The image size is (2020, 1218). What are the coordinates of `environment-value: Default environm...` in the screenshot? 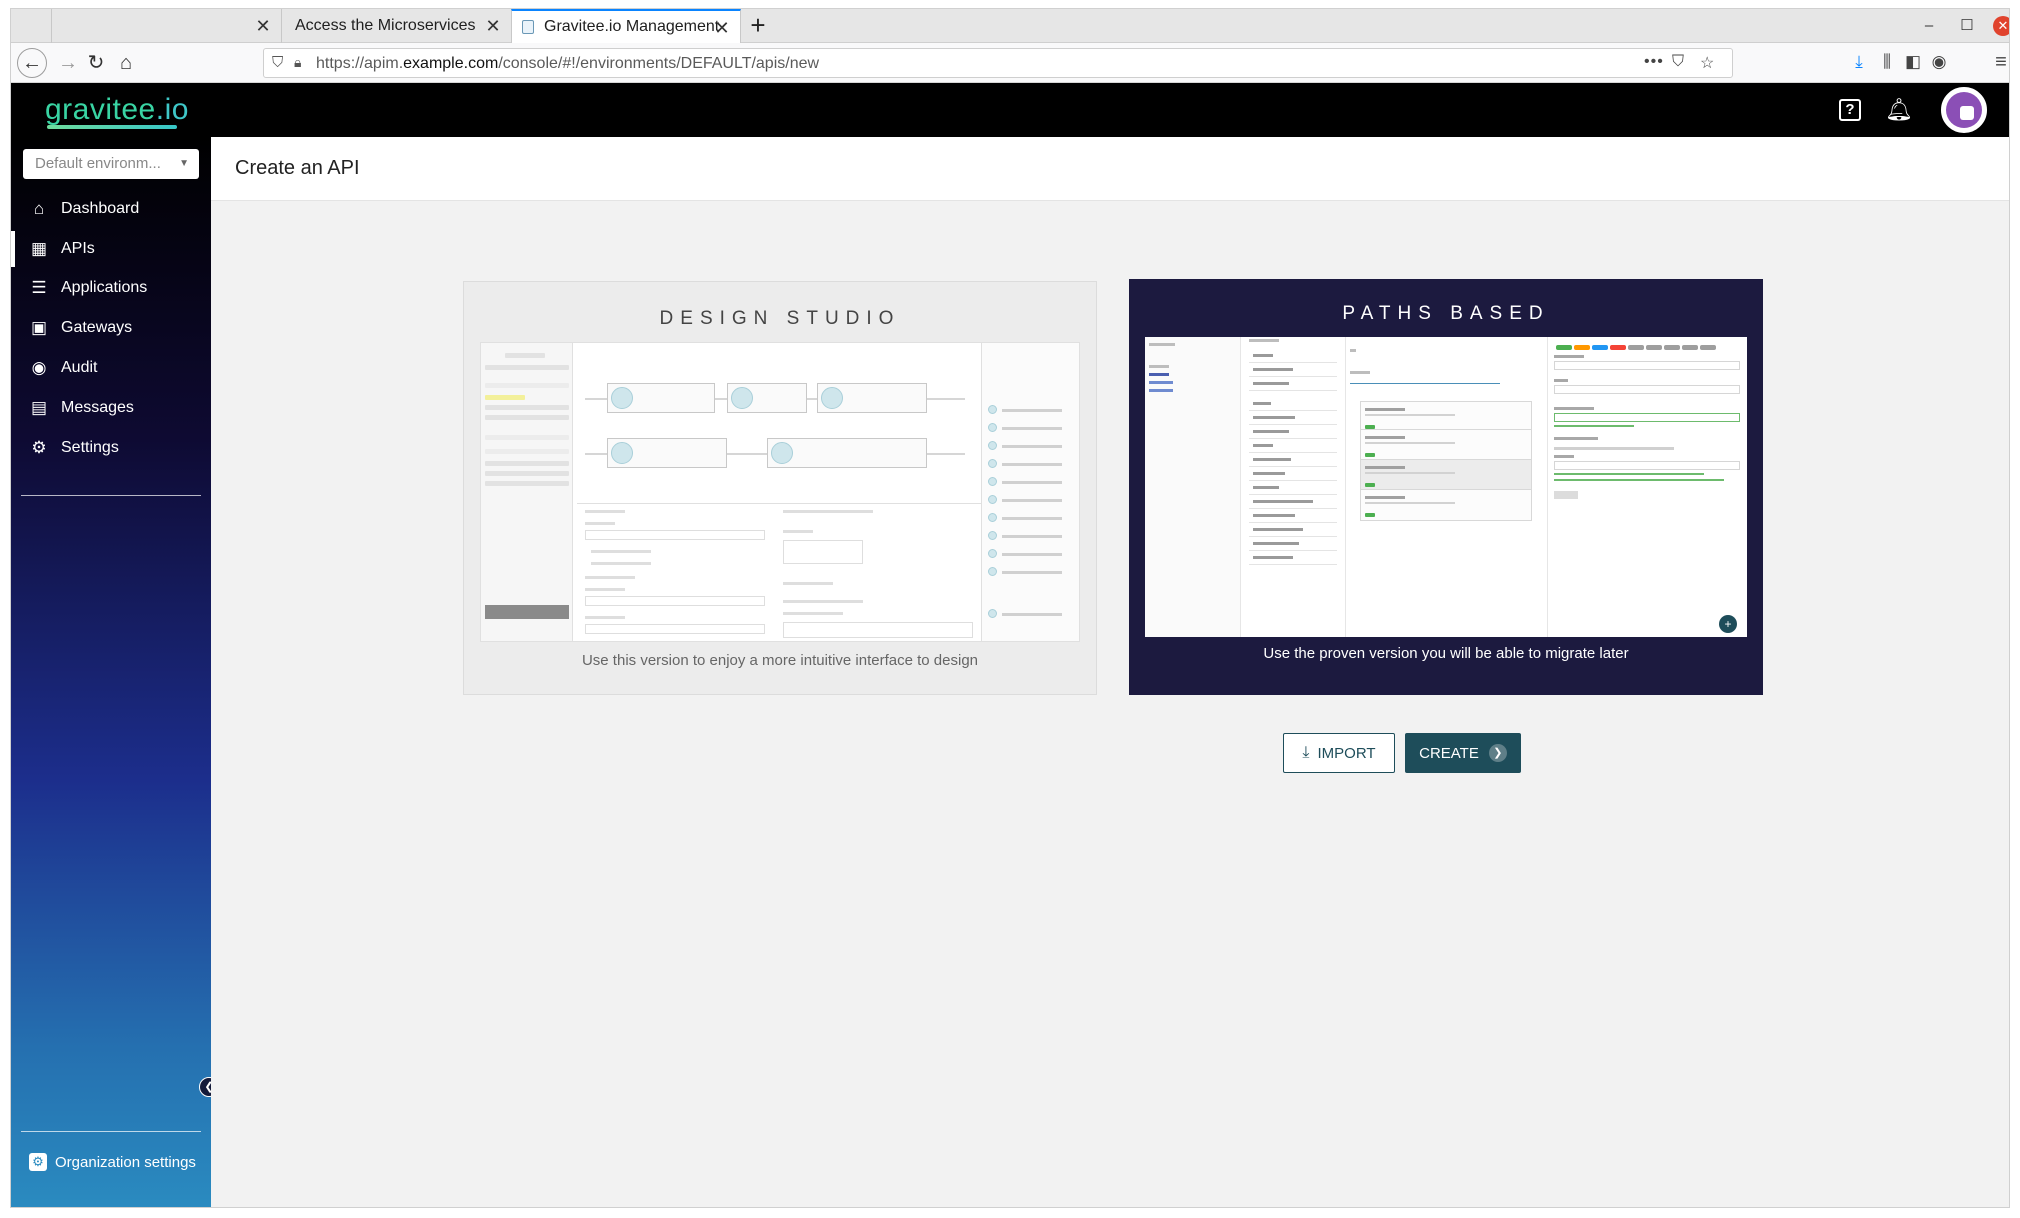 It's located at (98, 163).